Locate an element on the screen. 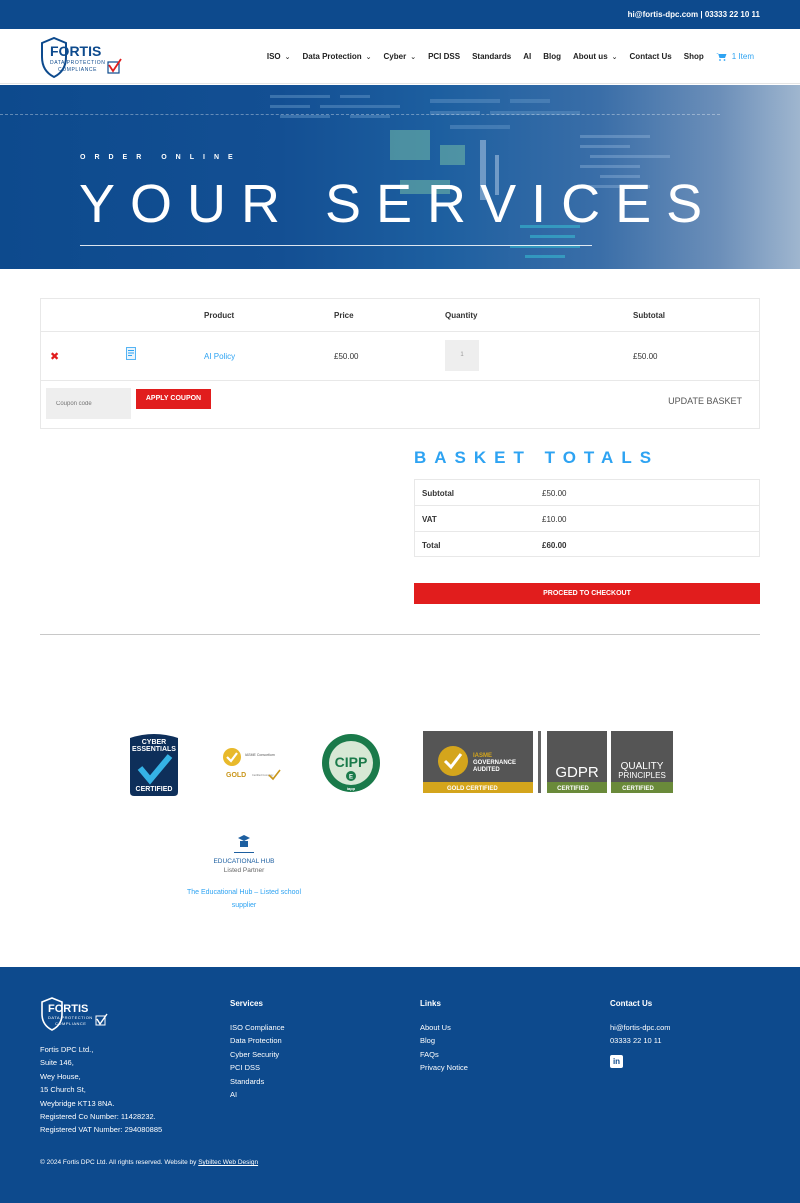 This screenshot has height=1203, width=800. row-subtotal: £50.00 is located at coordinates (645, 356).